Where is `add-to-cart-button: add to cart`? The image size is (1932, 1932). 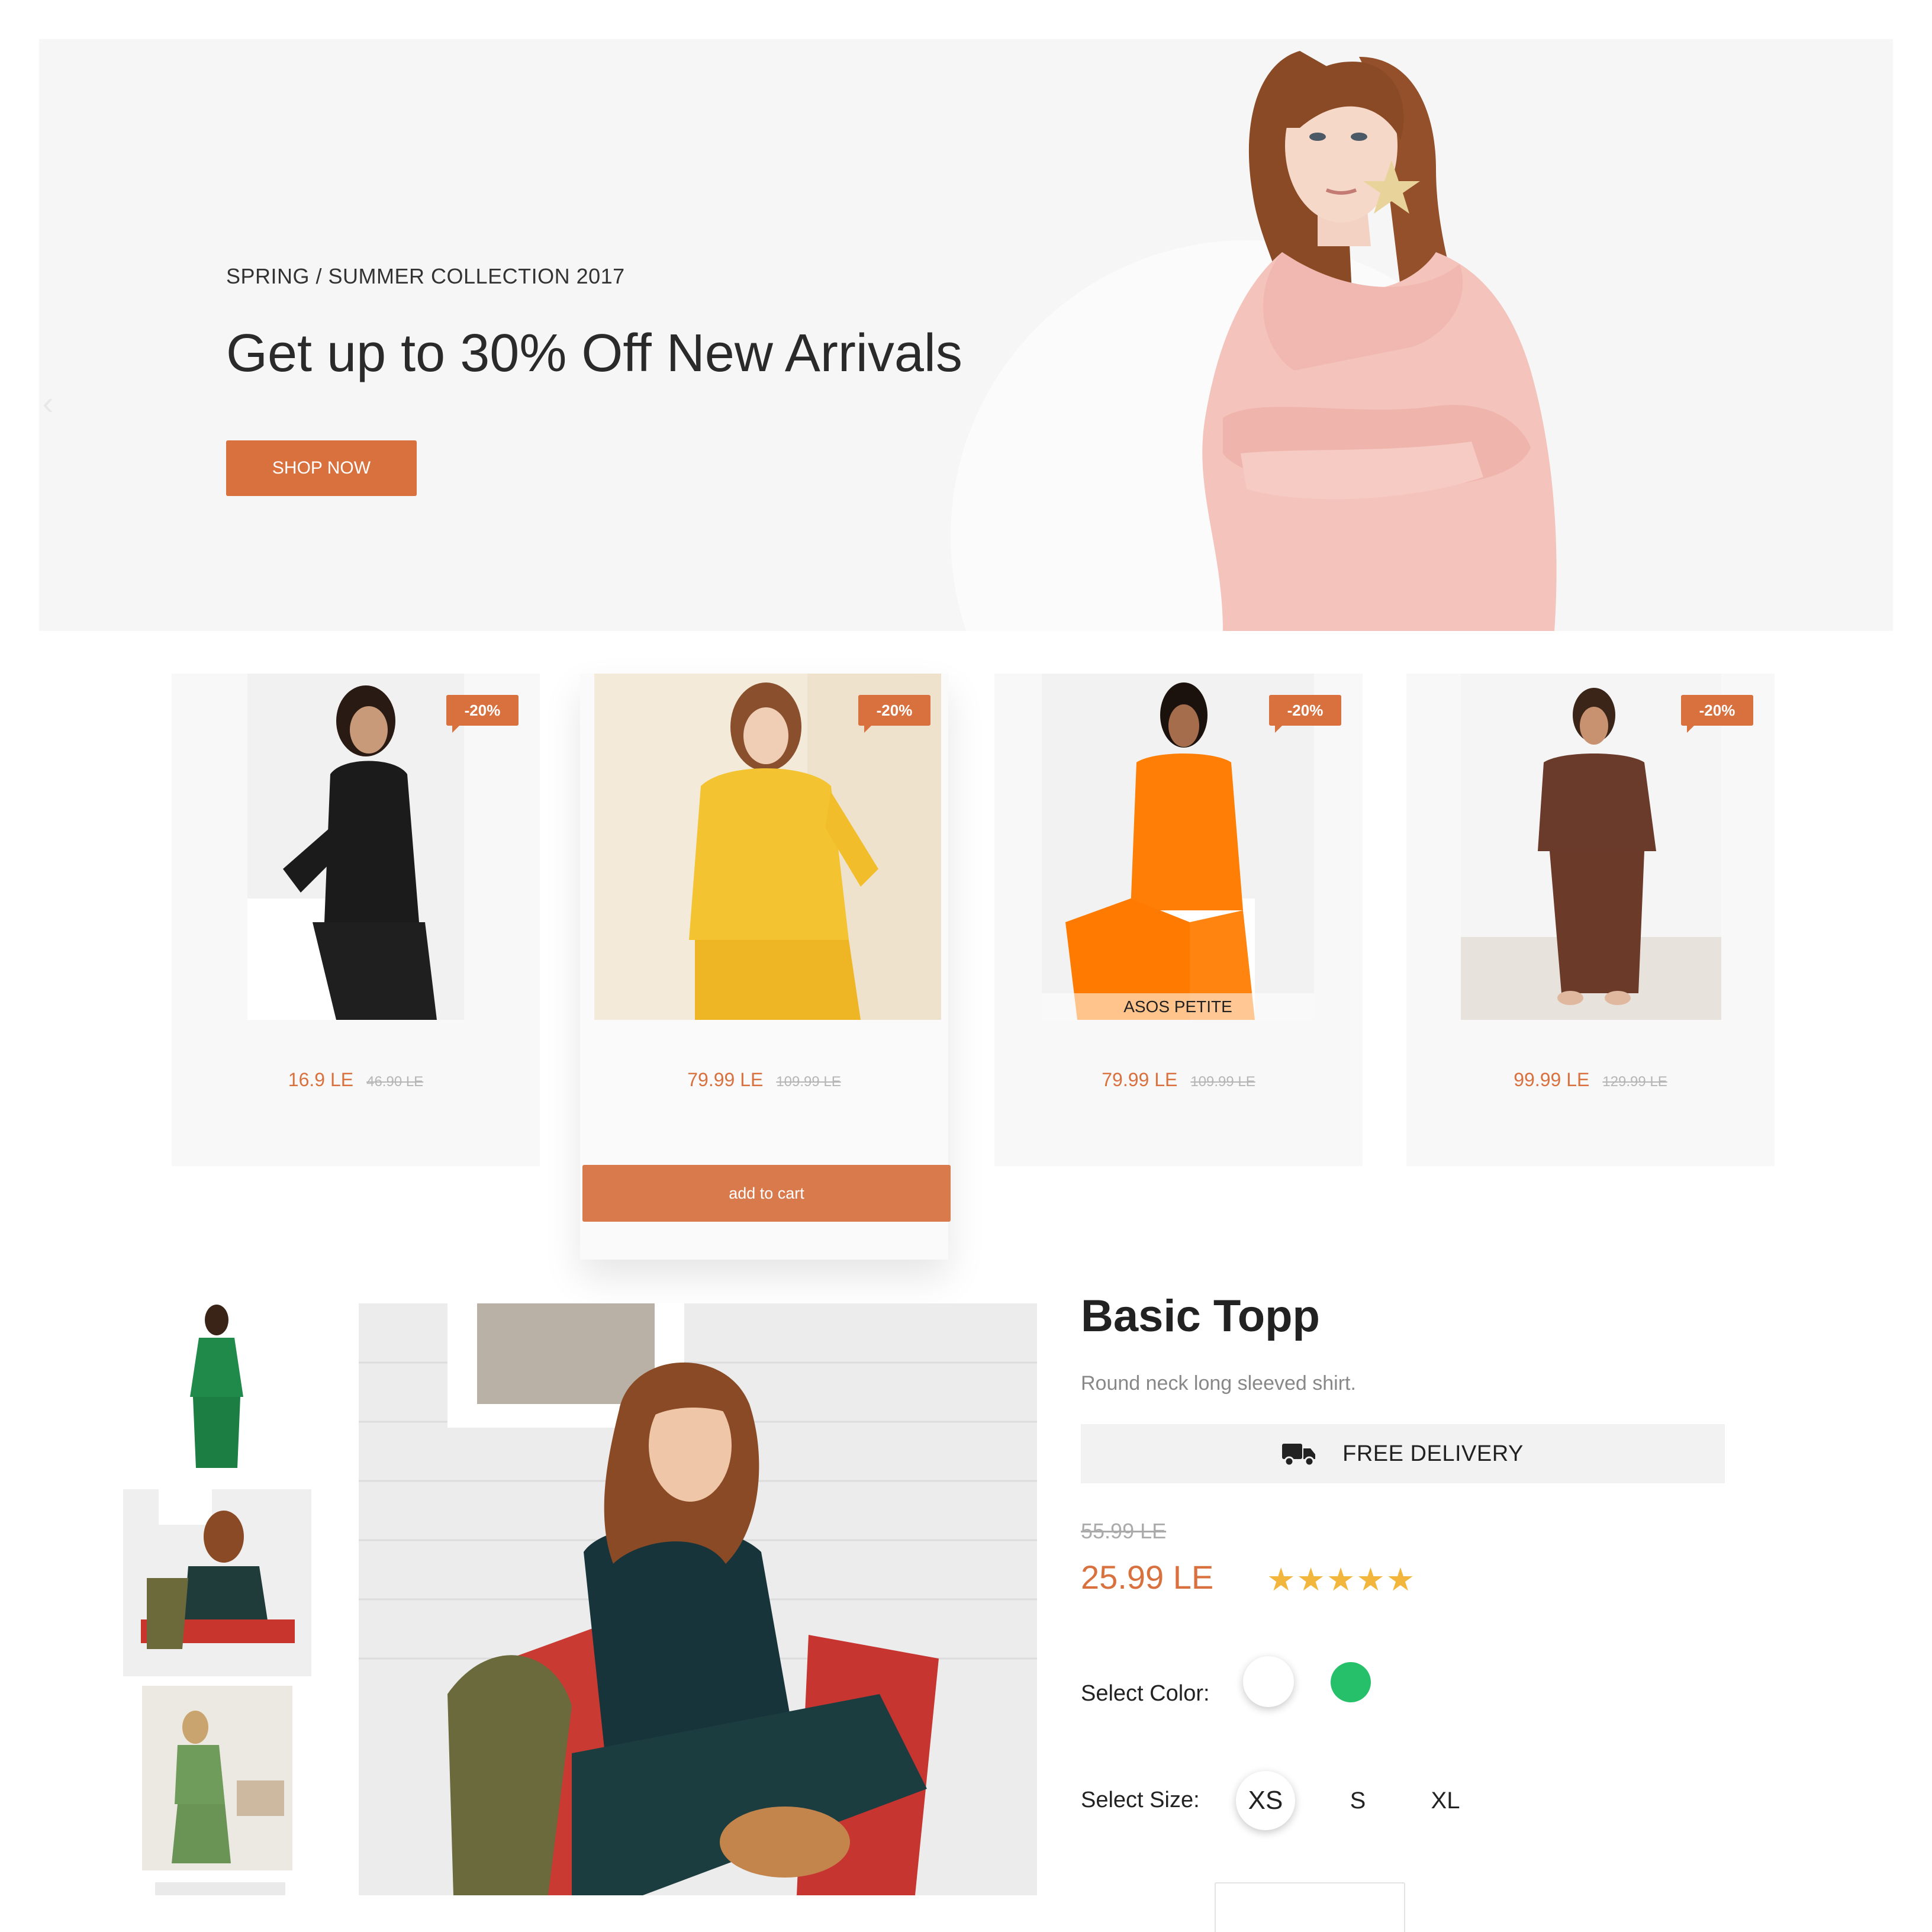
add-to-cart-button: add to cart is located at coordinates (766, 1194).